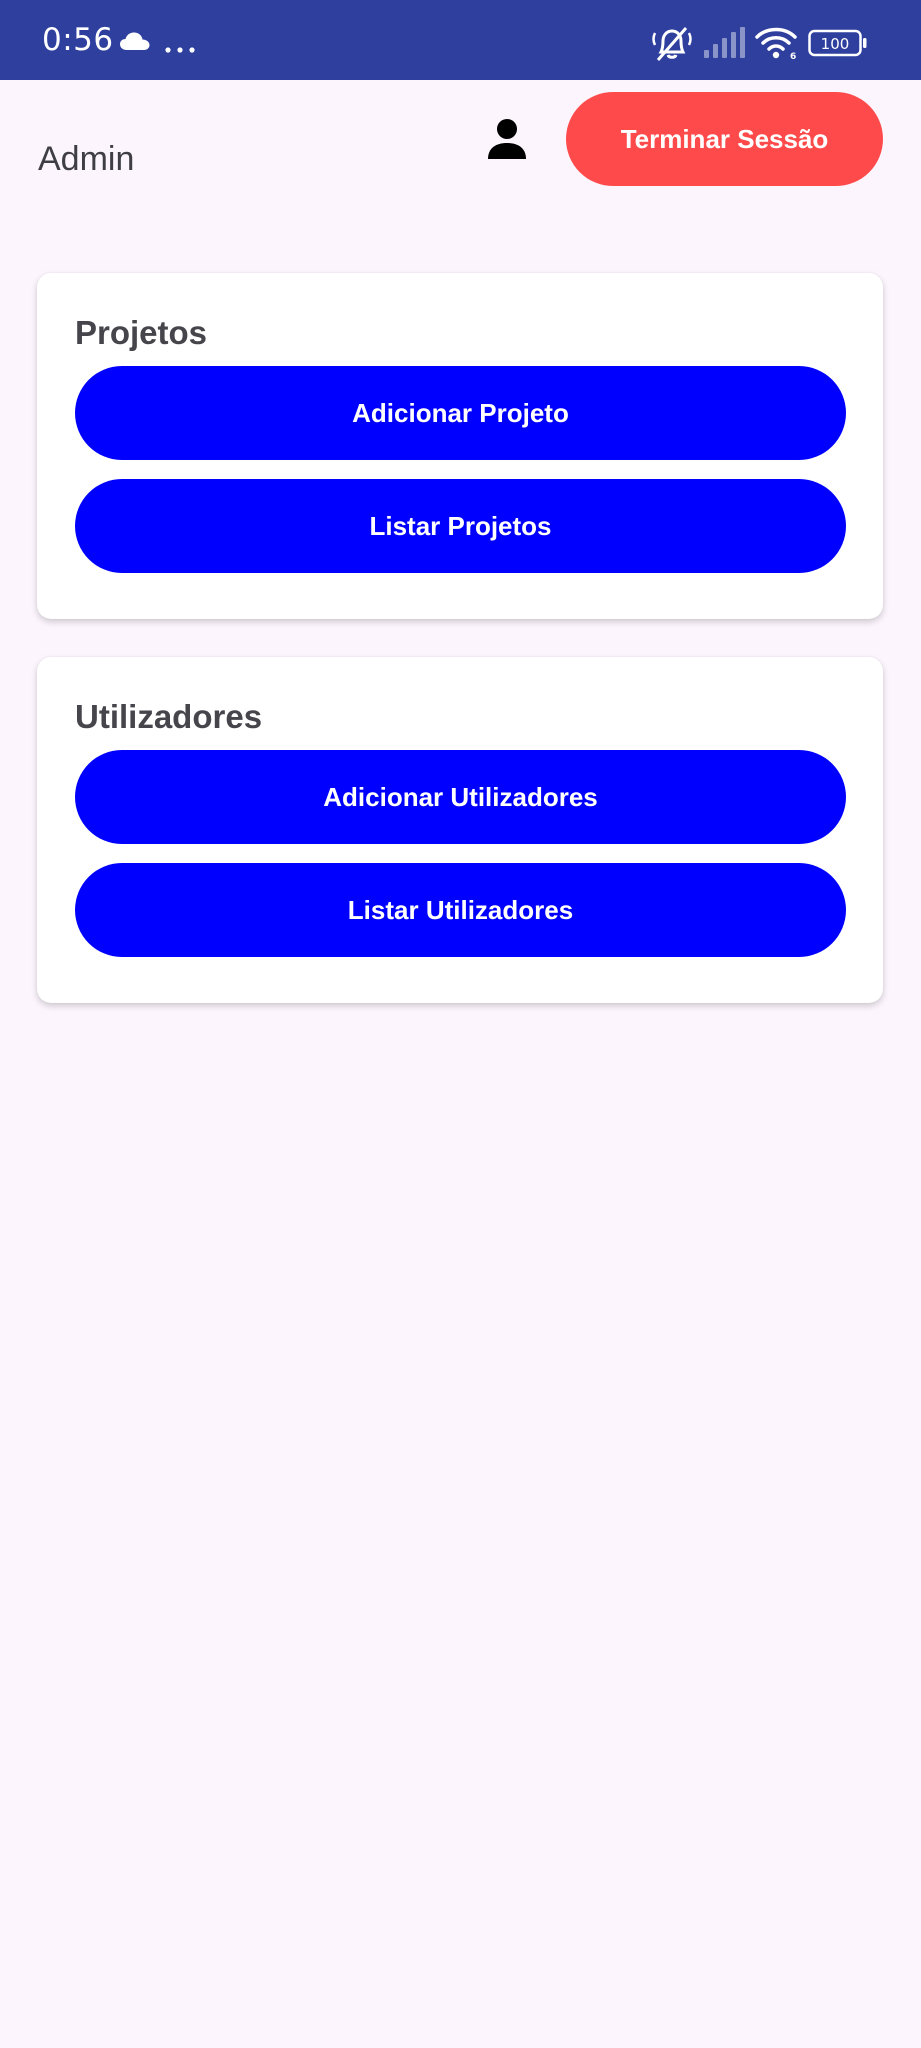 The image size is (921, 2048). I want to click on add-users-button: Adicionar Utilizadores, so click(460, 797).